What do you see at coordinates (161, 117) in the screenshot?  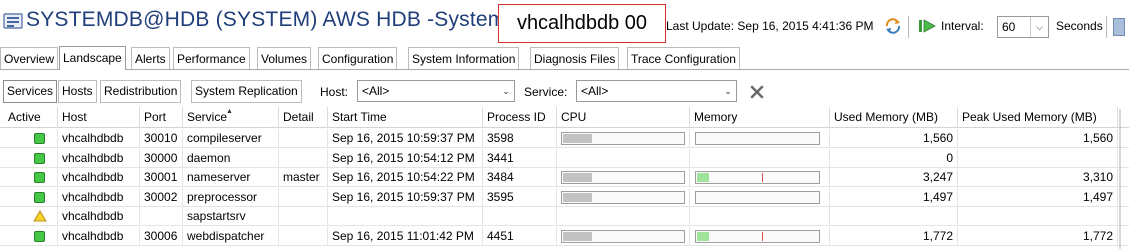 I see `column-header-port: Port` at bounding box center [161, 117].